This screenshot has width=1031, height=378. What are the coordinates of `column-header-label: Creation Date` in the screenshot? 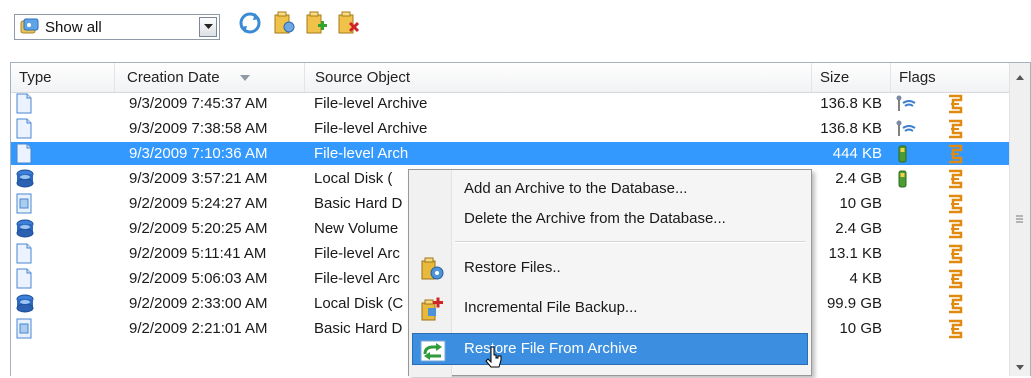 It's located at (173, 77).